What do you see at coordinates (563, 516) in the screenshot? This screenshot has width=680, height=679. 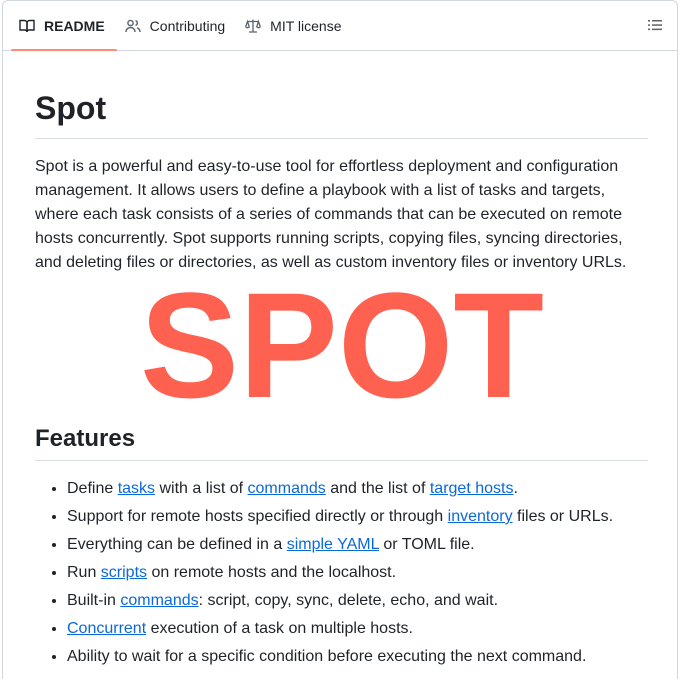 I see `feature-text: files or URLs.` at bounding box center [563, 516].